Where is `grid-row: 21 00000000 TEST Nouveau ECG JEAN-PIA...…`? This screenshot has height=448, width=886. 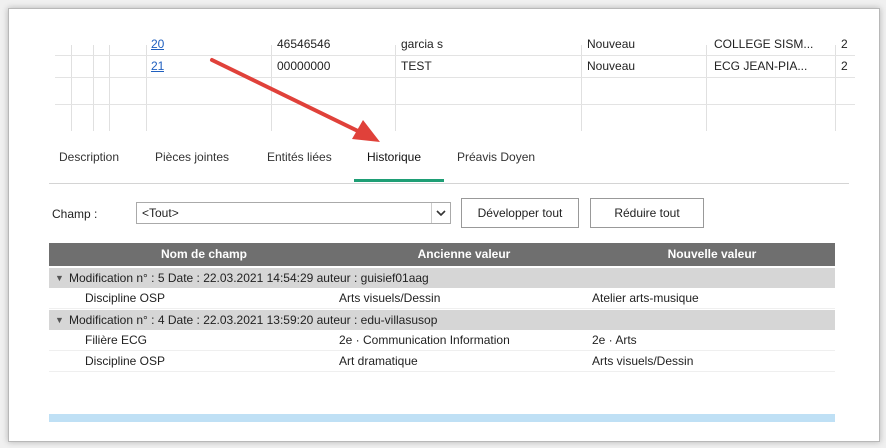 grid-row: 21 00000000 TEST Nouveau ECG JEAN-PIA...… is located at coordinates (455, 67).